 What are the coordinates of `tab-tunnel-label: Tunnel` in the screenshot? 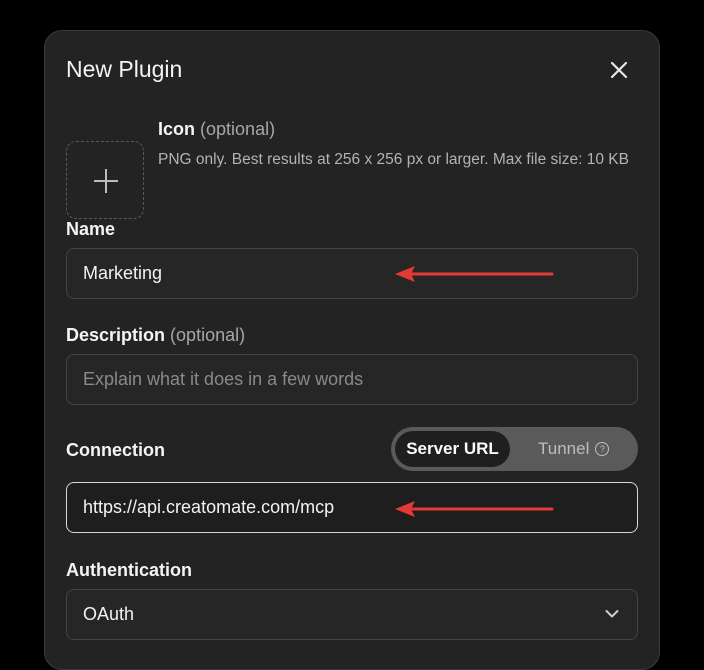 It's located at (564, 448).